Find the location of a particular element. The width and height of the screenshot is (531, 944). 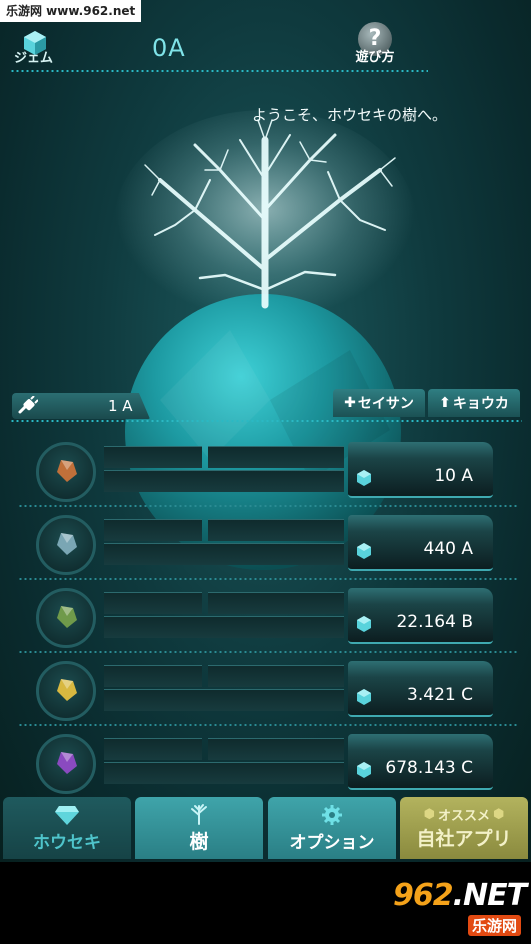

nav-tab-recommended-apps: ⬢ オススメ ⬢ 自社アプリ is located at coordinates (464, 828).